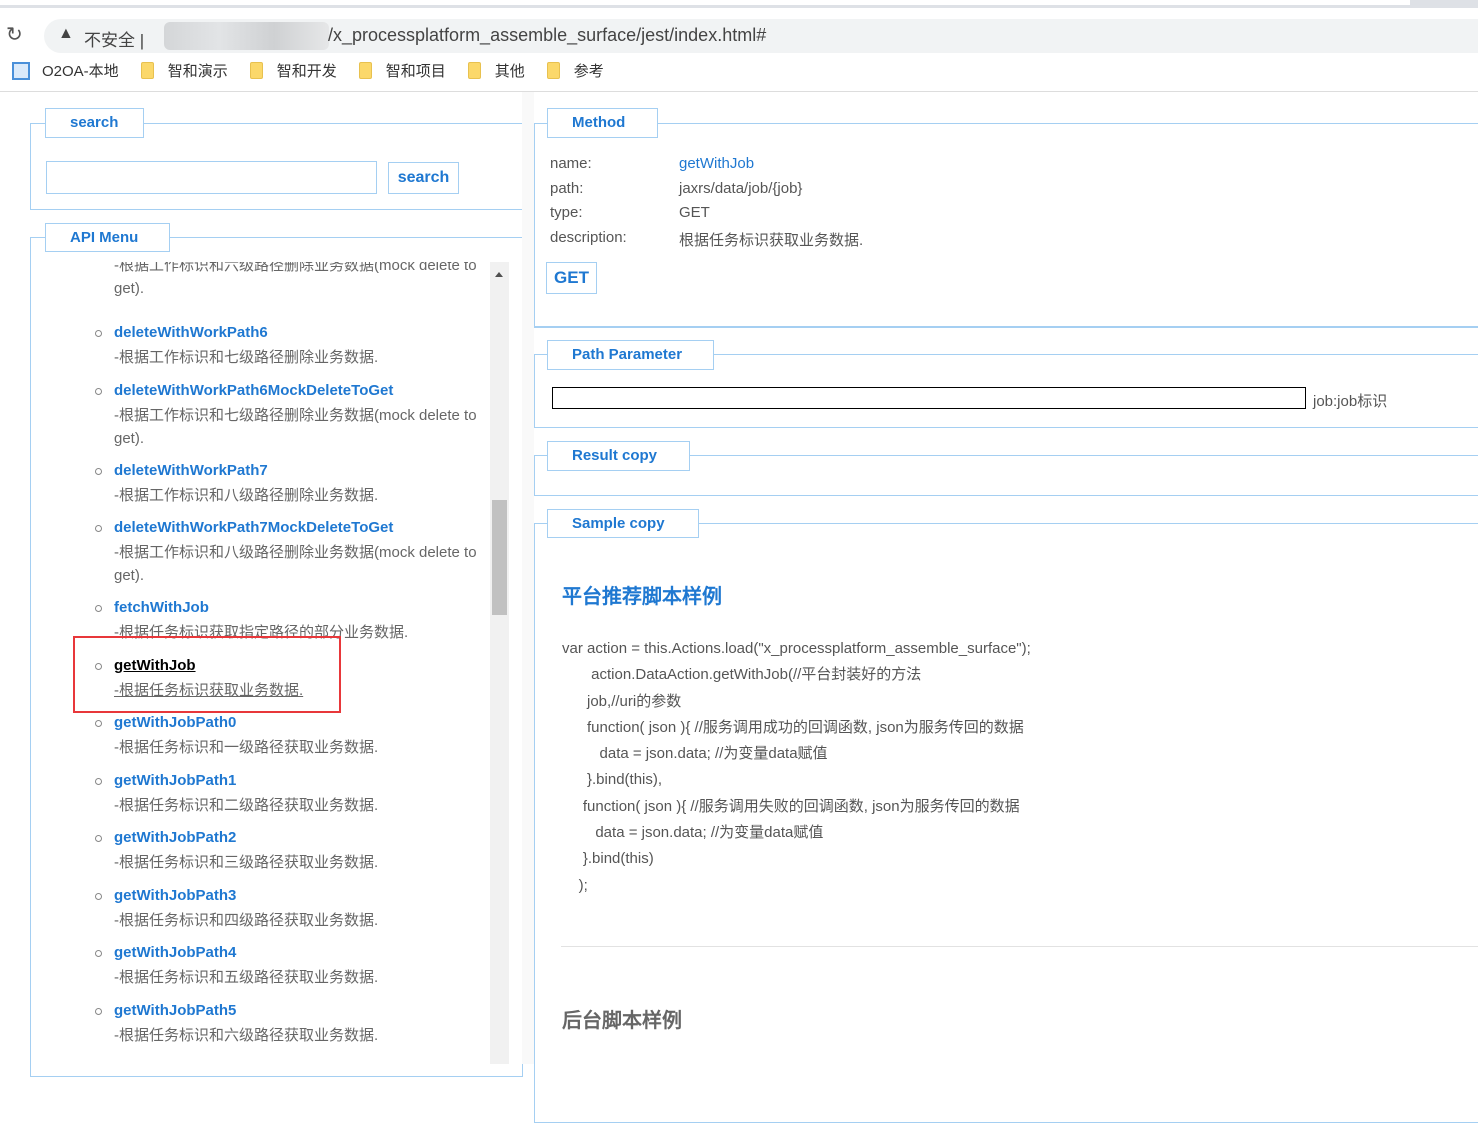 Image resolution: width=1478 pixels, height=1123 pixels. I want to click on result-copy-legend: Result copy, so click(618, 456).